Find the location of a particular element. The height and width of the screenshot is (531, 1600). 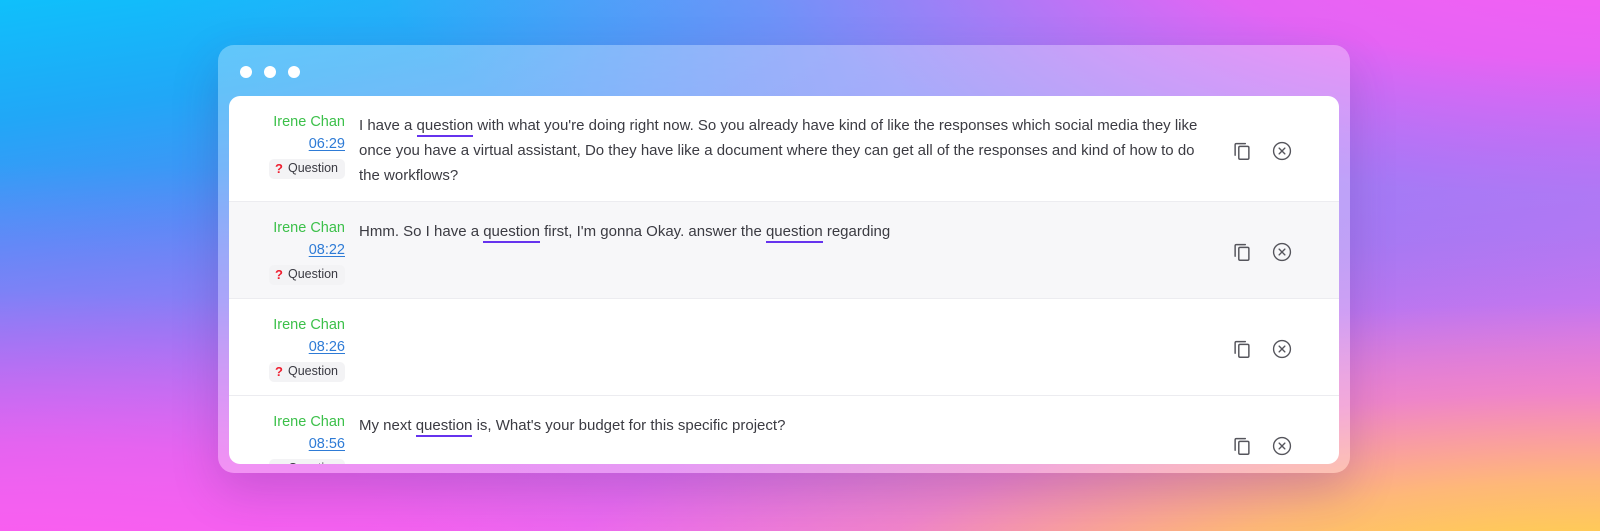

window-minimize-dot is located at coordinates (270, 71).